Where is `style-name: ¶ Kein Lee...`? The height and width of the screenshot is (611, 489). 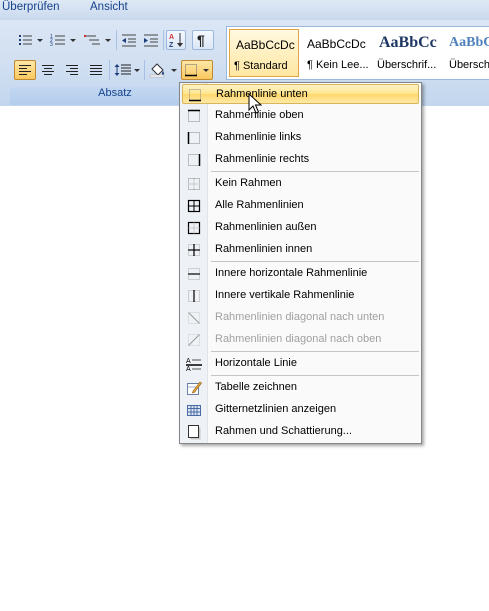
style-name: ¶ Kein Lee... is located at coordinates (338, 65).